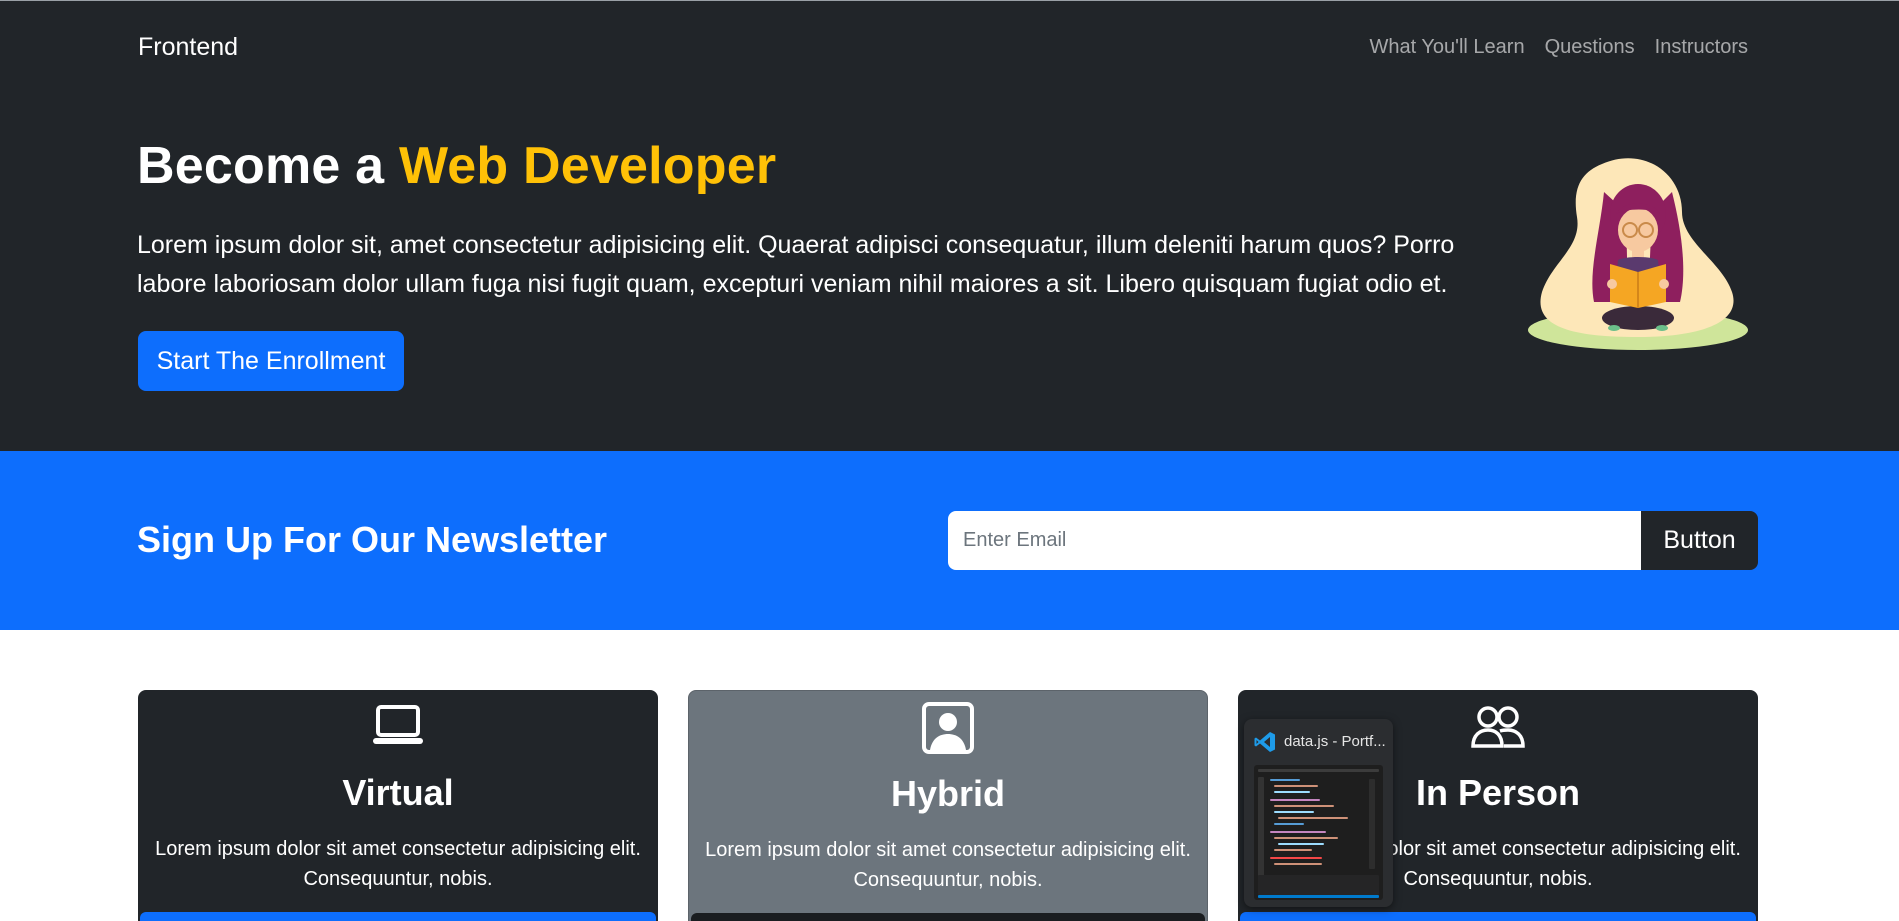 This screenshot has height=921, width=1899. Describe the element at coordinates (1590, 47) in the screenshot. I see `nav-link-questions: Questions` at that location.